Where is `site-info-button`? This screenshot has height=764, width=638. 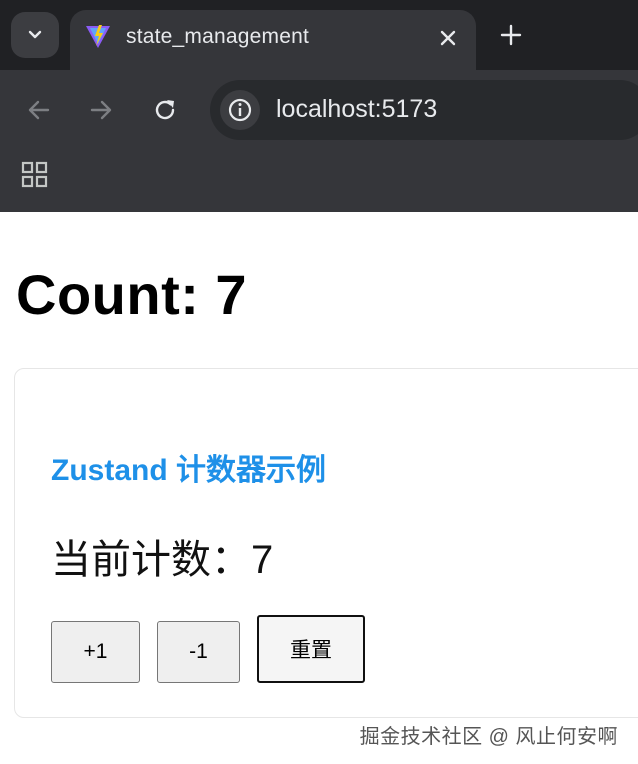 site-info-button is located at coordinates (240, 110).